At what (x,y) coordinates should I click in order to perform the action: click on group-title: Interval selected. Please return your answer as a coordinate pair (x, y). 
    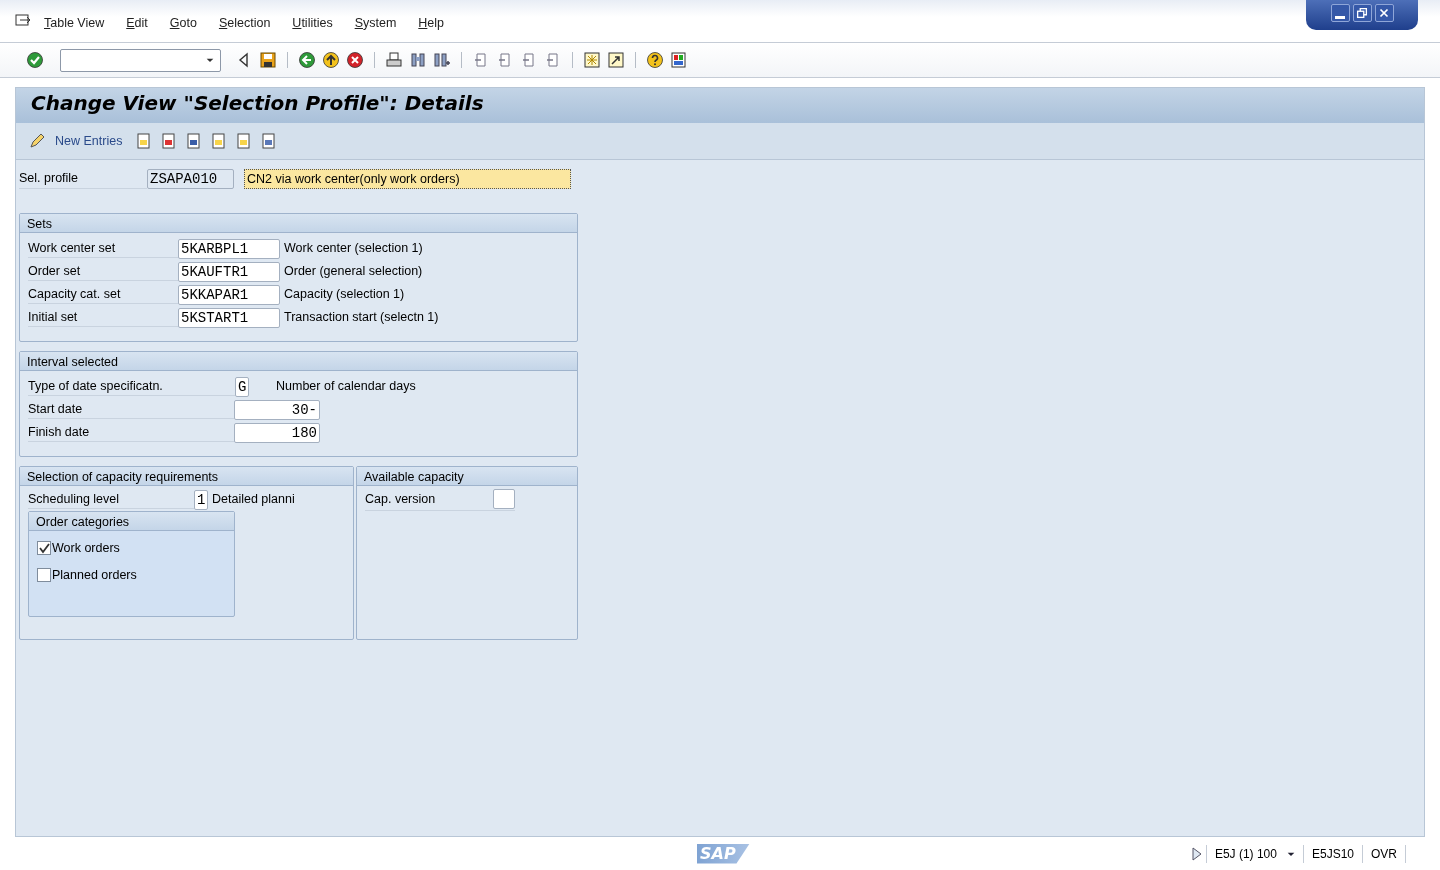
    Looking at the image, I should click on (298, 361).